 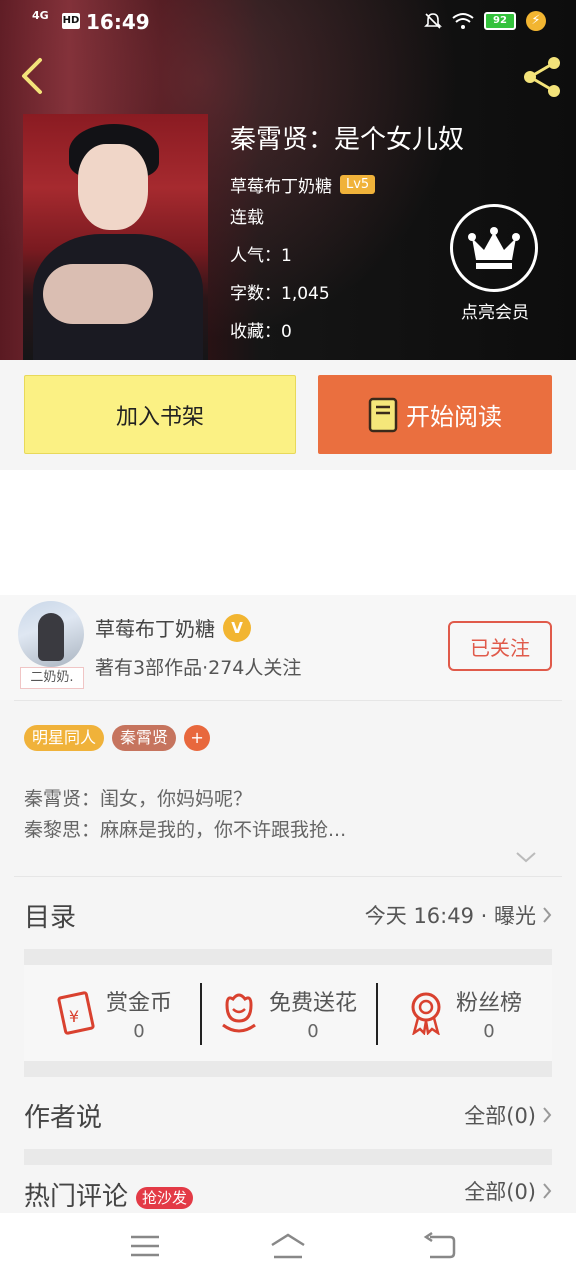 I want to click on author-name: 草莓布丁奶糖, so click(x=155, y=627).